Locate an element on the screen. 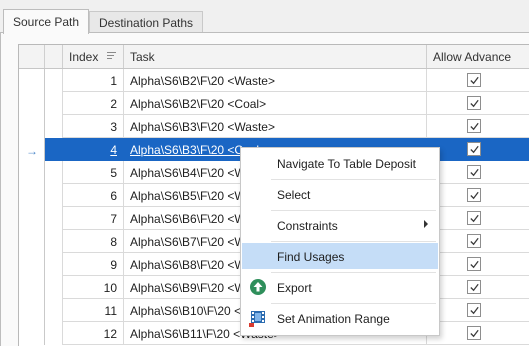  table-row: 1 Alpha\S6\B2\F\20 <Waste> is located at coordinates (274, 80).